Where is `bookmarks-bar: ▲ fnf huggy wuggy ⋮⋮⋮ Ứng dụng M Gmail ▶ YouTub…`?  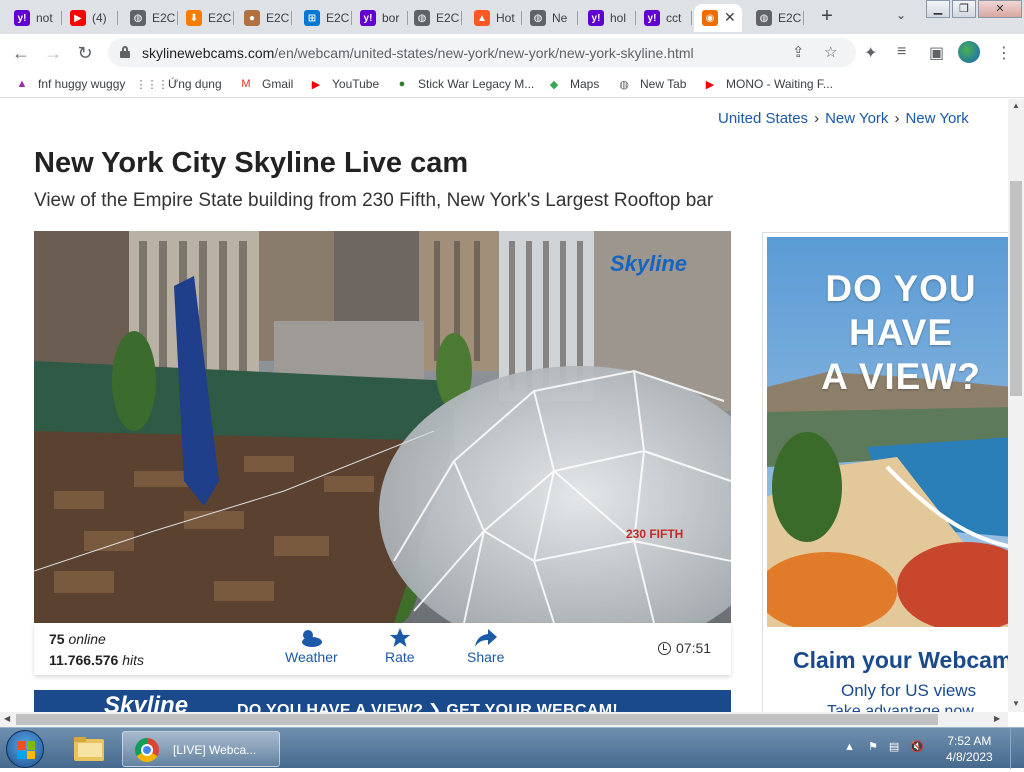 bookmarks-bar: ▲ fnf huggy wuggy ⋮⋮⋮ Ứng dụng M Gmail ▶ YouTub… is located at coordinates (512, 84).